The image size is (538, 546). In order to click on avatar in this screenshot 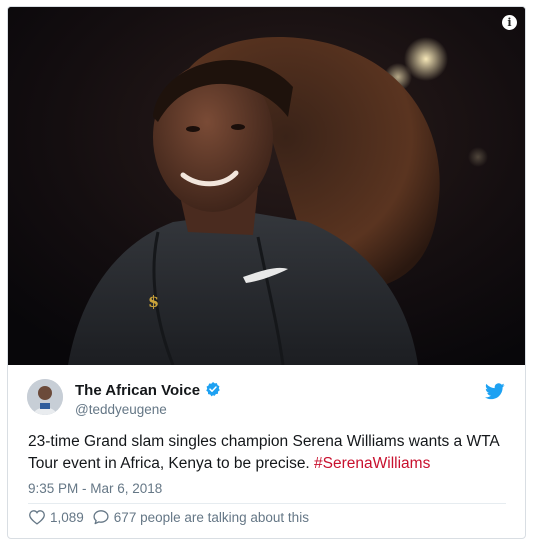, I will do `click(45, 397)`.